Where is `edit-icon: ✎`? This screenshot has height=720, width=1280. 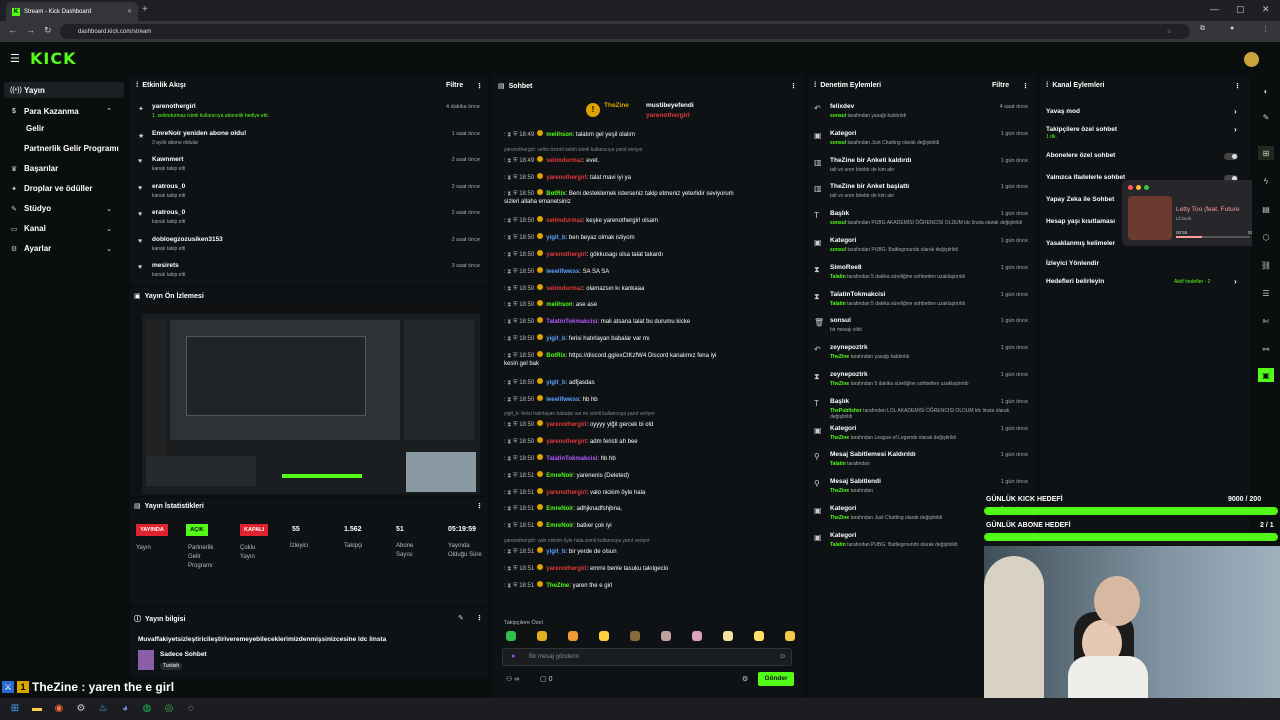 edit-icon: ✎ is located at coordinates (461, 618).